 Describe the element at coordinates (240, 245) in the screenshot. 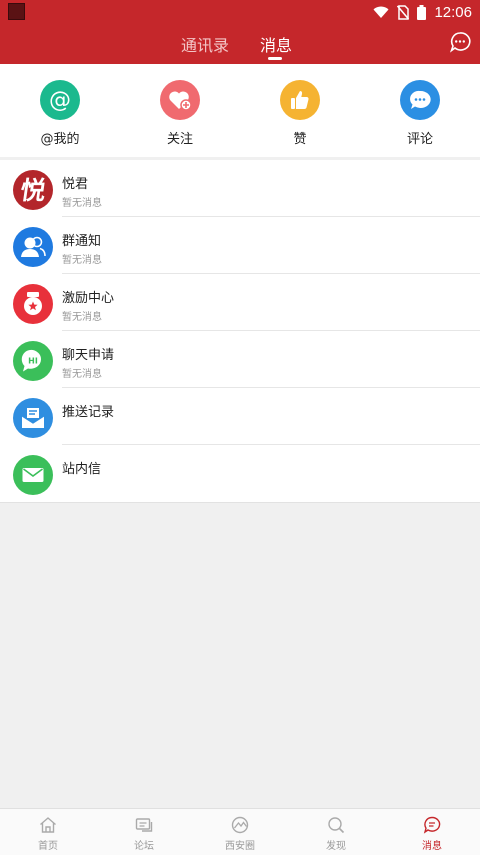

I see `list-item-group-notice: 群通知 暂无消息` at that location.